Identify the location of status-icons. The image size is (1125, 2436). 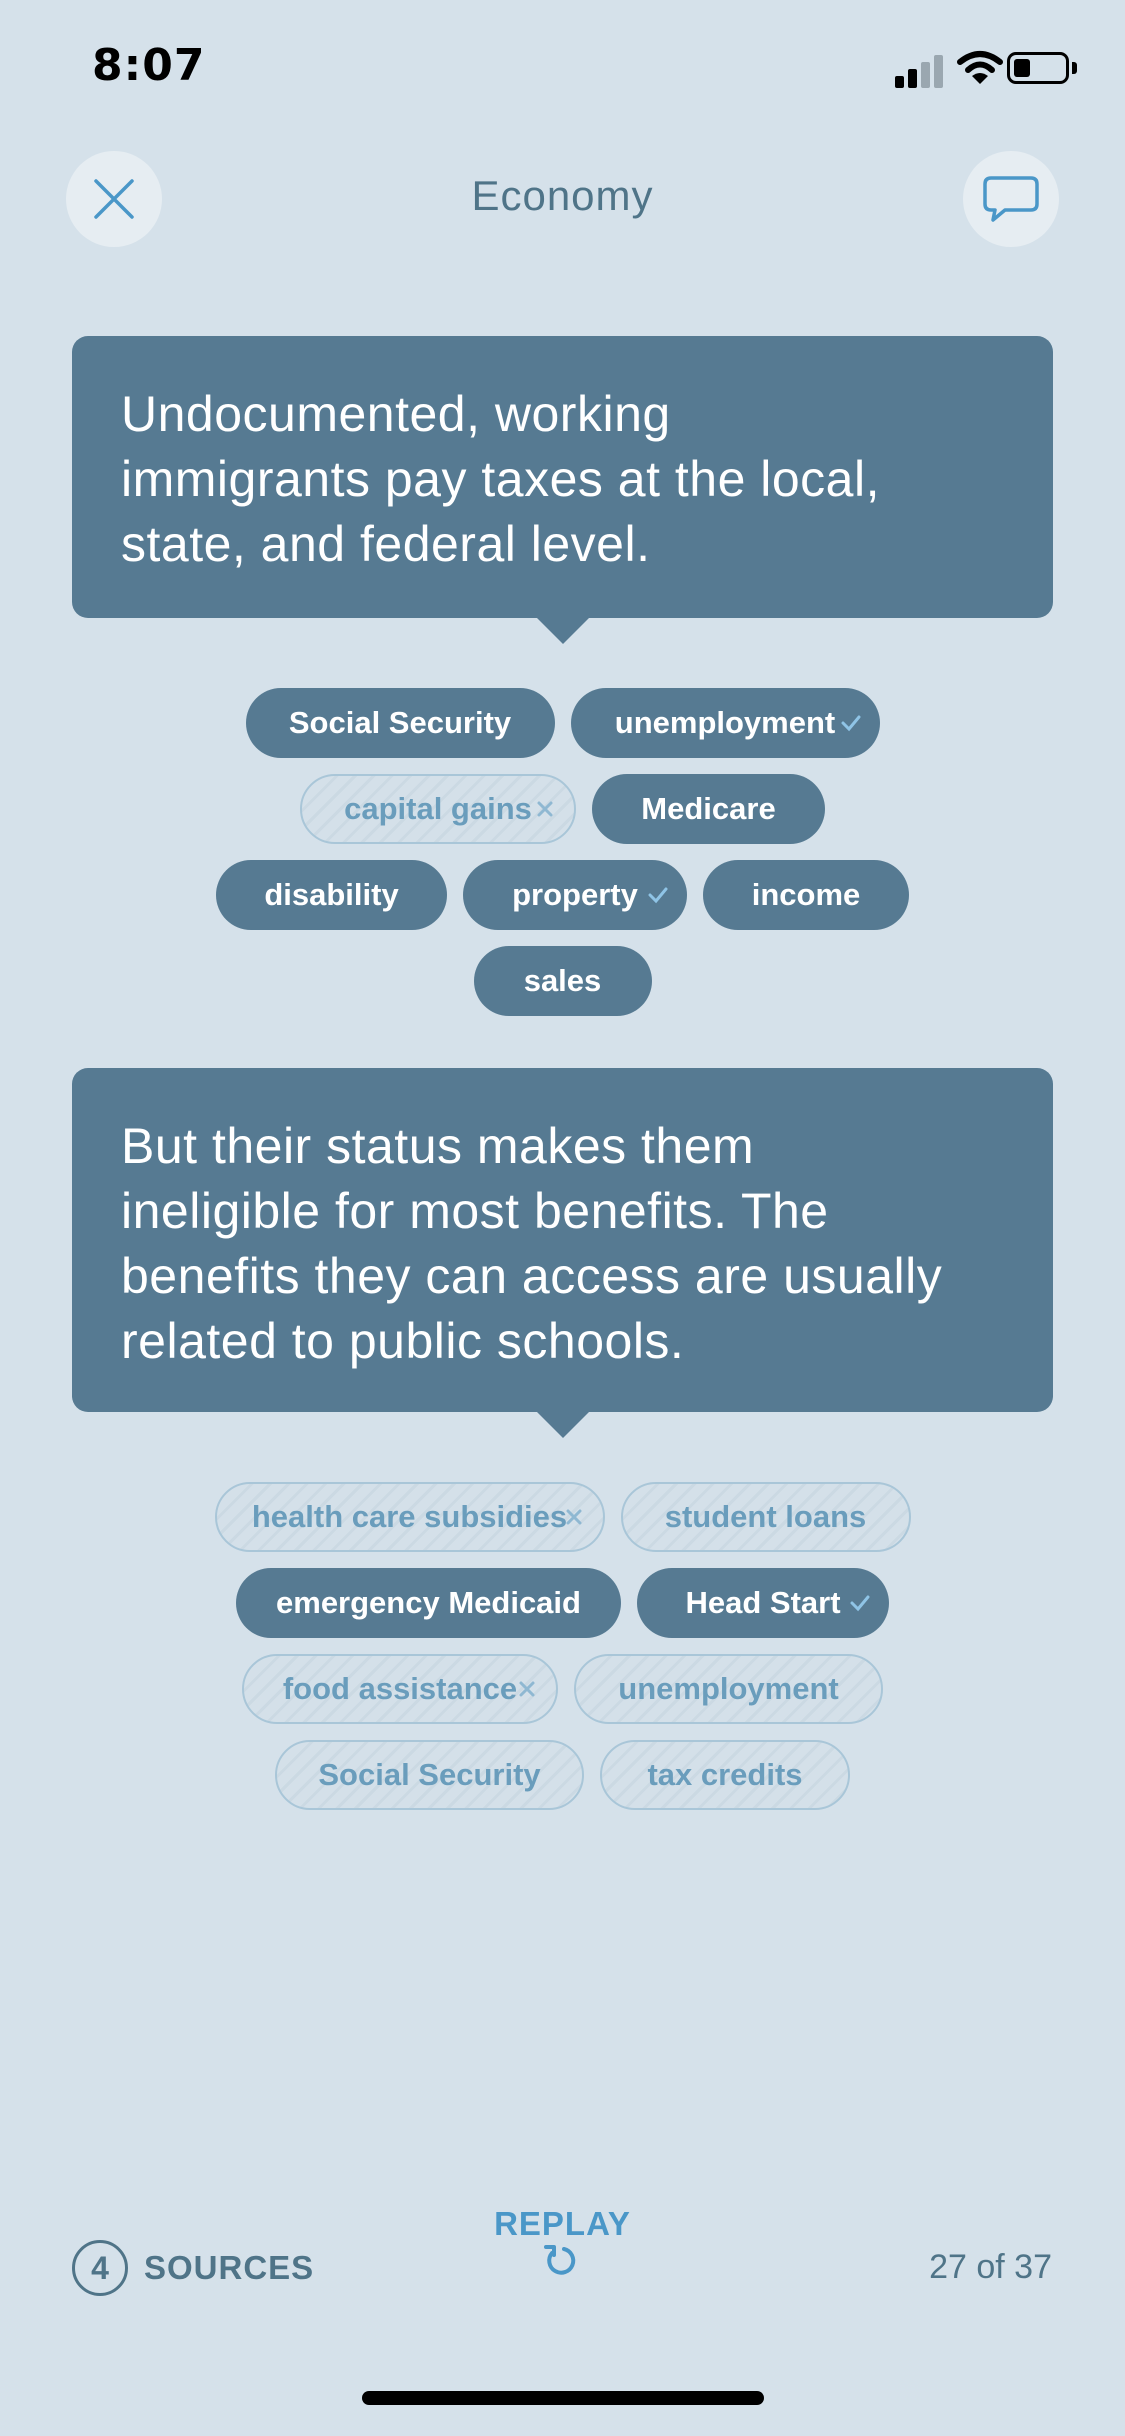
(969, 68).